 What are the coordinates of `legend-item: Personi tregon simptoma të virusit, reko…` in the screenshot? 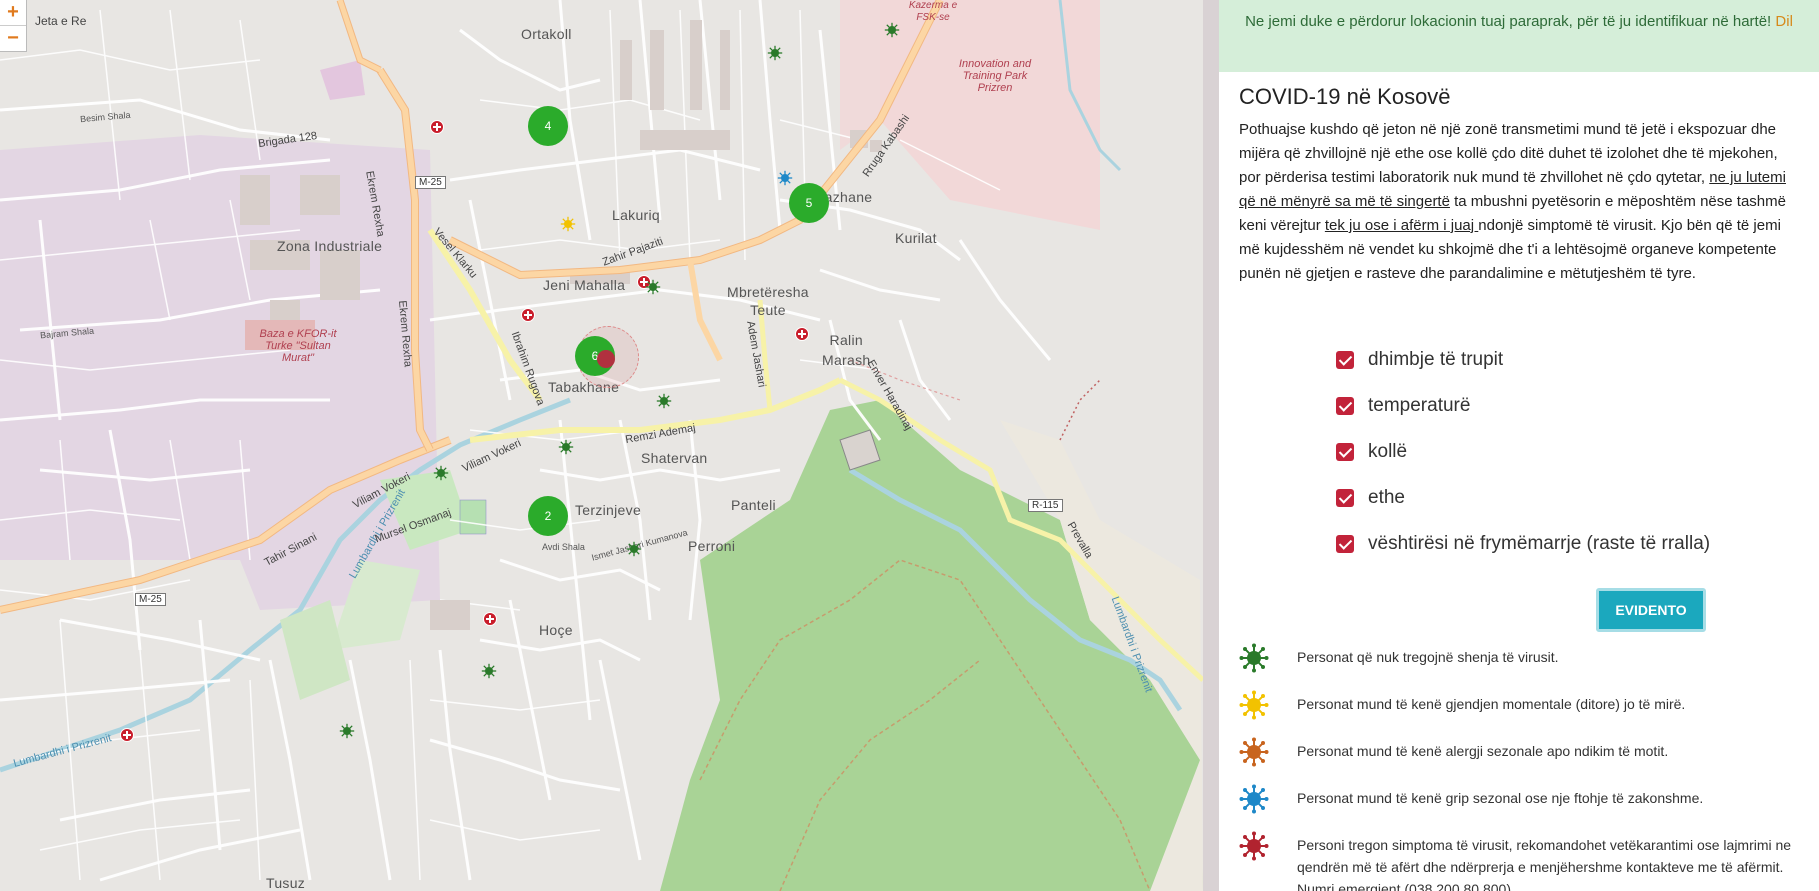 It's located at (1519, 861).